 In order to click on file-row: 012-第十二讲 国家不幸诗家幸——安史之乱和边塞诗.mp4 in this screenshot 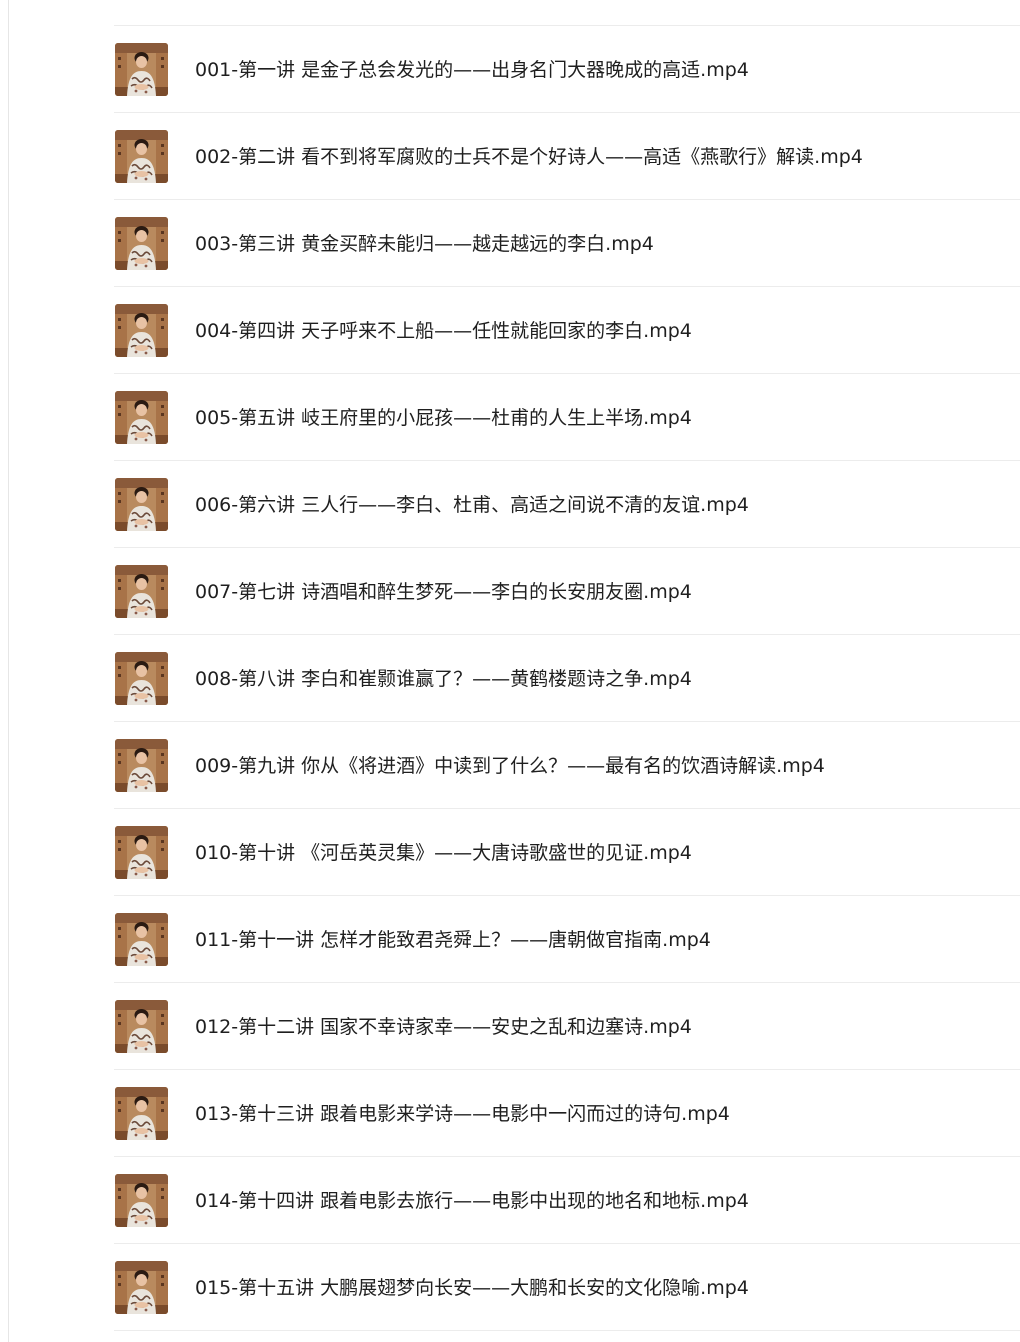, I will do `click(567, 1026)`.